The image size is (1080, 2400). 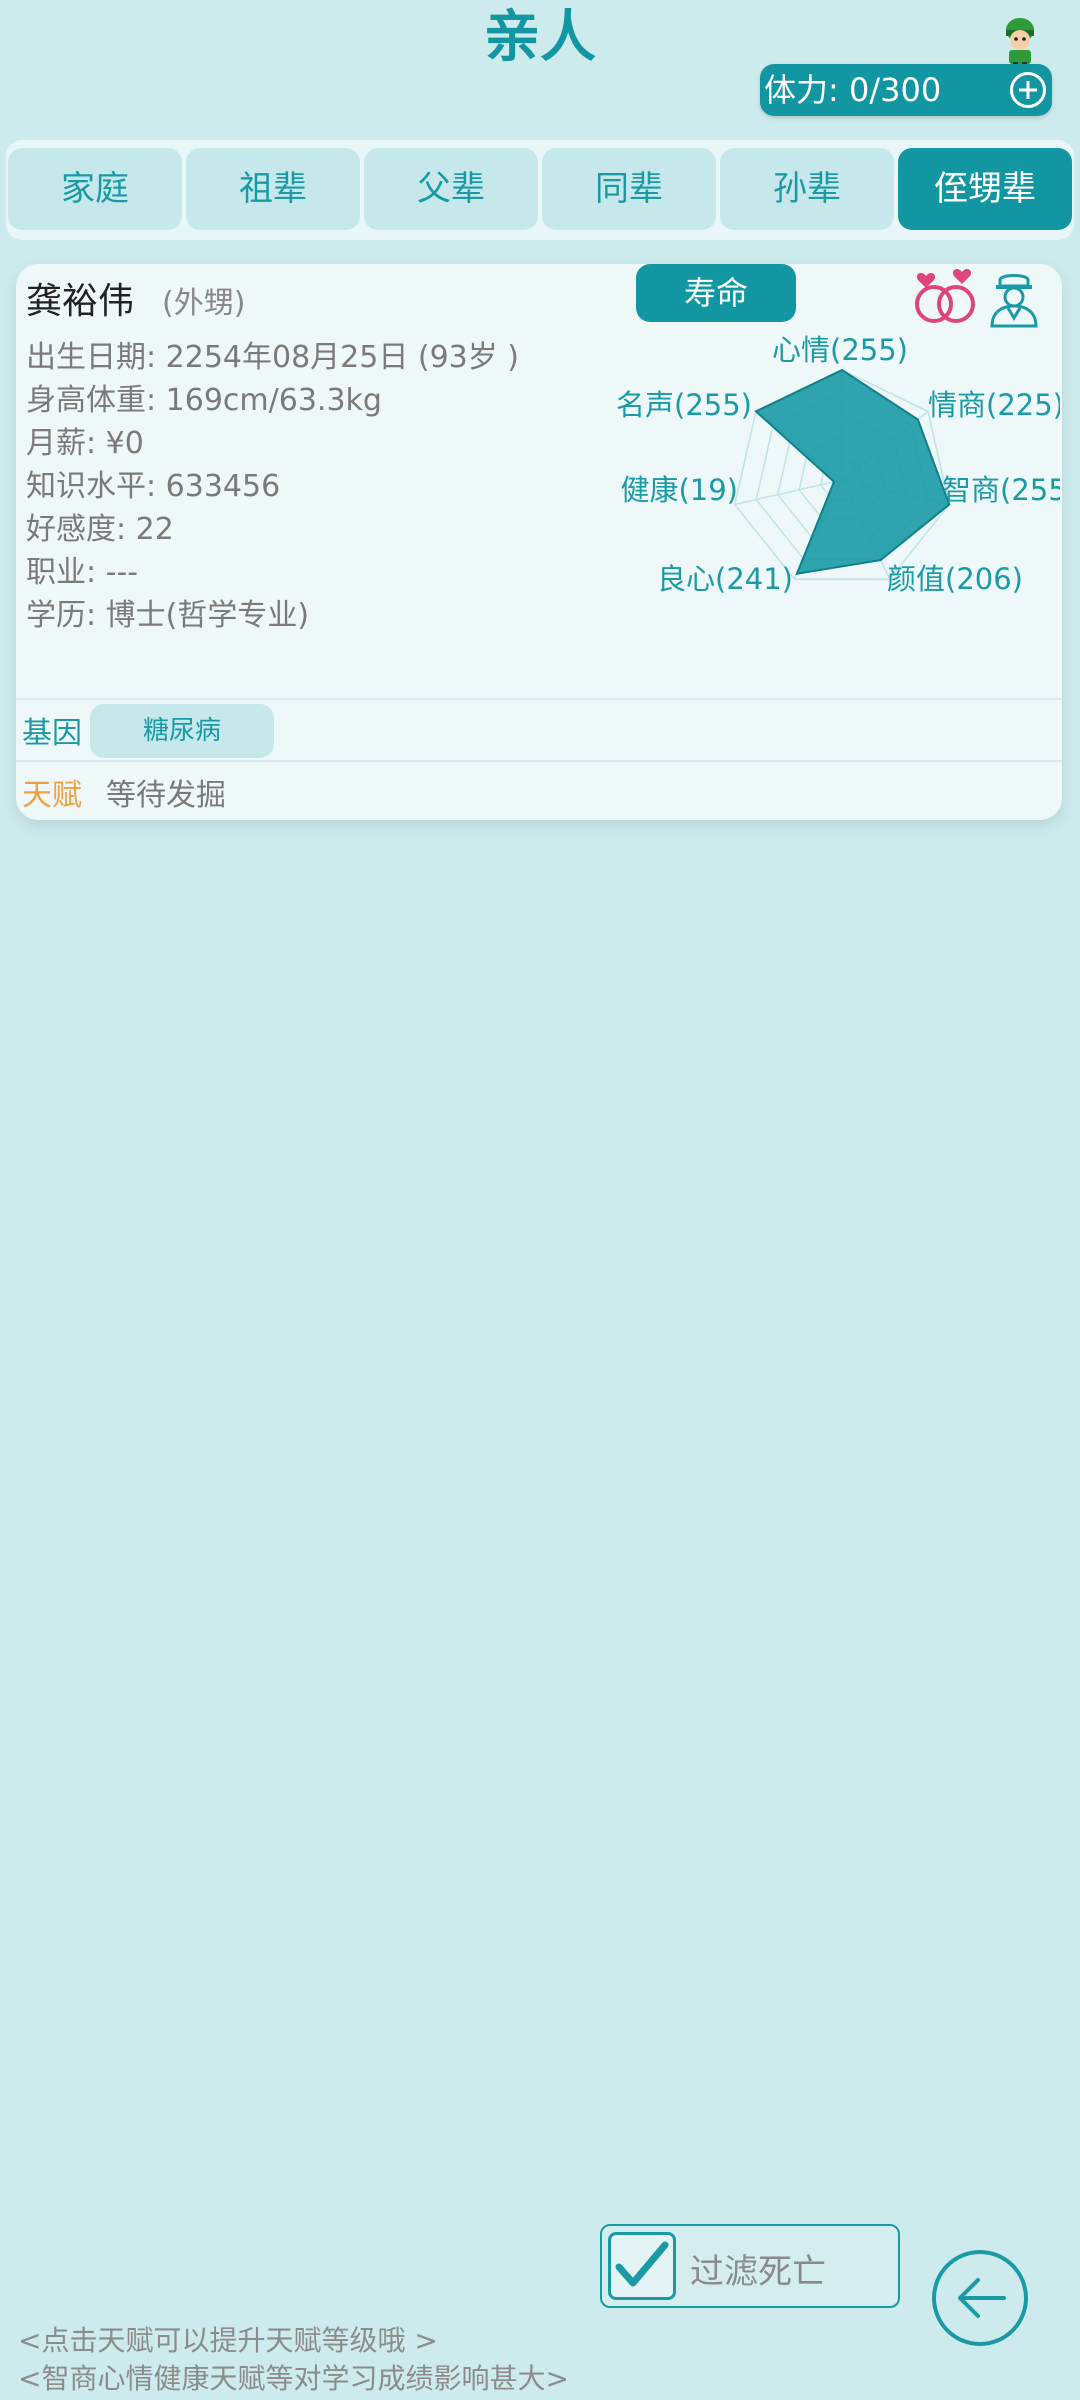 I want to click on height-weight: 身高体重: 169cm/63.3kg, so click(x=204, y=400).